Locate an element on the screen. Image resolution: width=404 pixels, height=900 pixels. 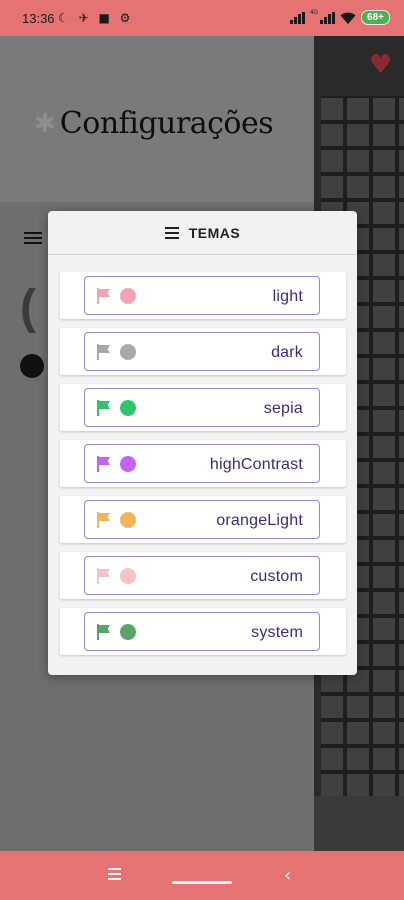
theme-label: highContrast is located at coordinates (256, 464).